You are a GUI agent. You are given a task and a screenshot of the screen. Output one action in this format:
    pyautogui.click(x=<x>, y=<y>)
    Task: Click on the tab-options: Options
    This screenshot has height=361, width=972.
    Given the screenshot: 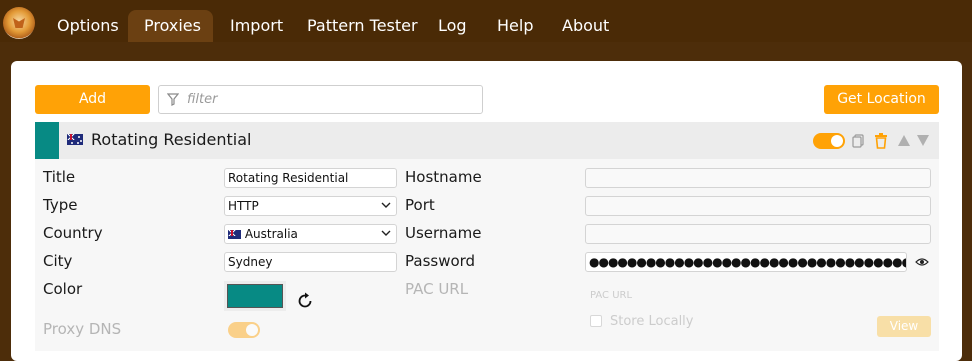 What is the action you would take?
    pyautogui.click(x=88, y=26)
    